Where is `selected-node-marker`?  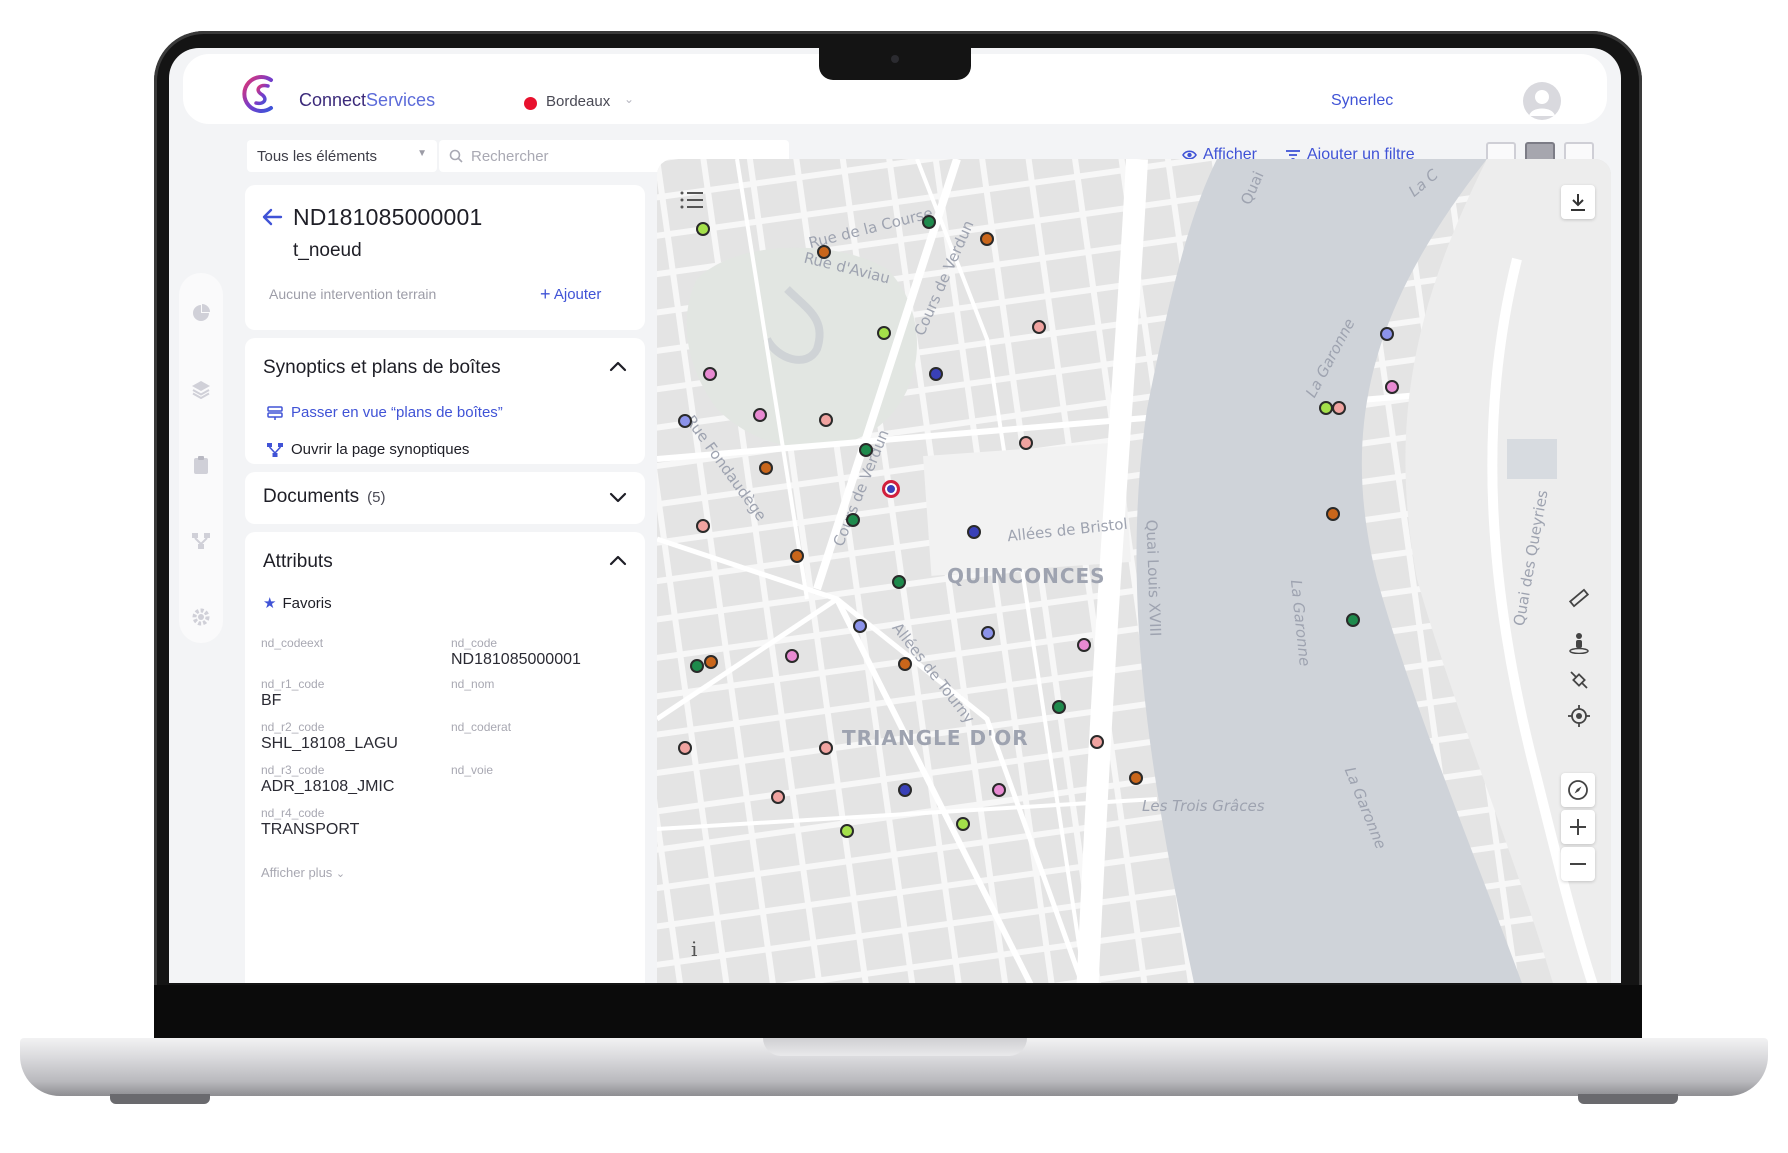 selected-node-marker is located at coordinates (891, 489).